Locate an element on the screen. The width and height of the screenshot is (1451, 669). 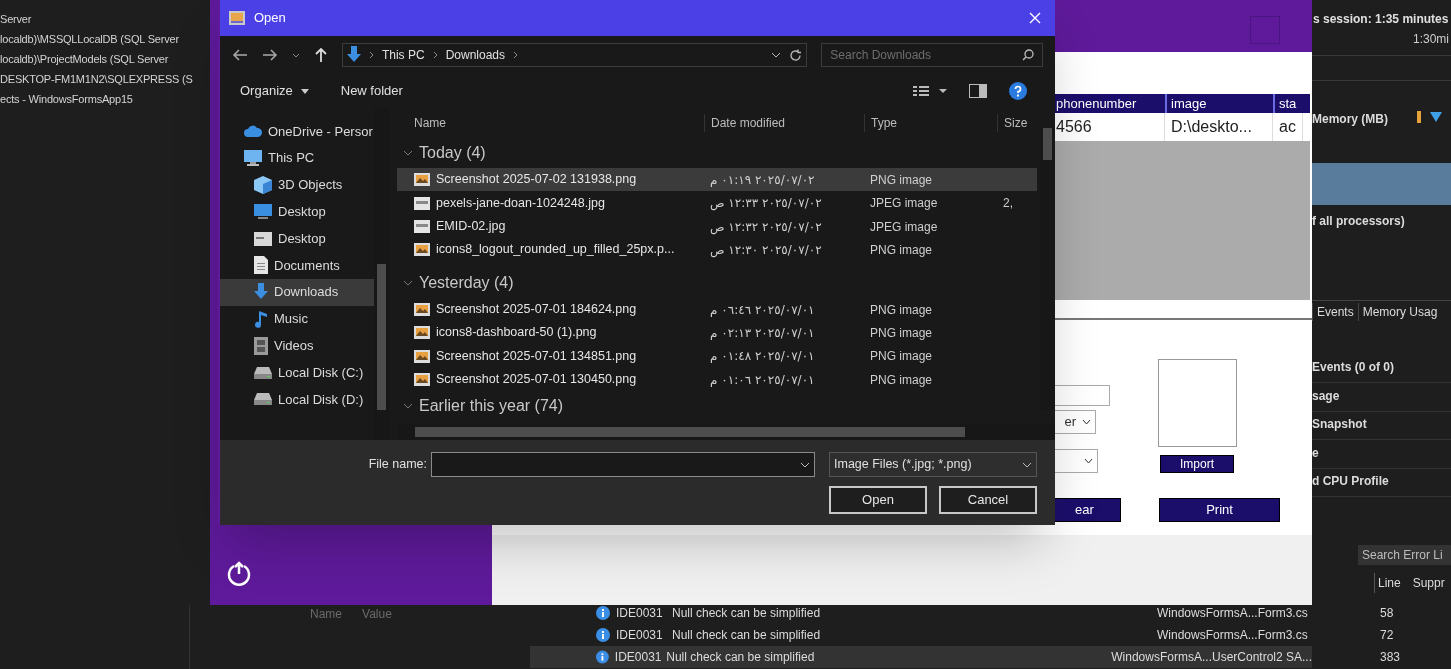
file-name: Screenshot 2025-07-01 130450.png is located at coordinates (536, 380).